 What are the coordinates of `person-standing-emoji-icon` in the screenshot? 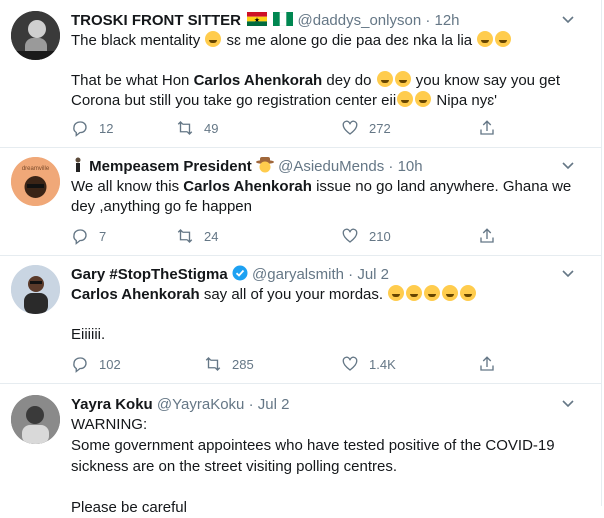 It's located at (78, 167).